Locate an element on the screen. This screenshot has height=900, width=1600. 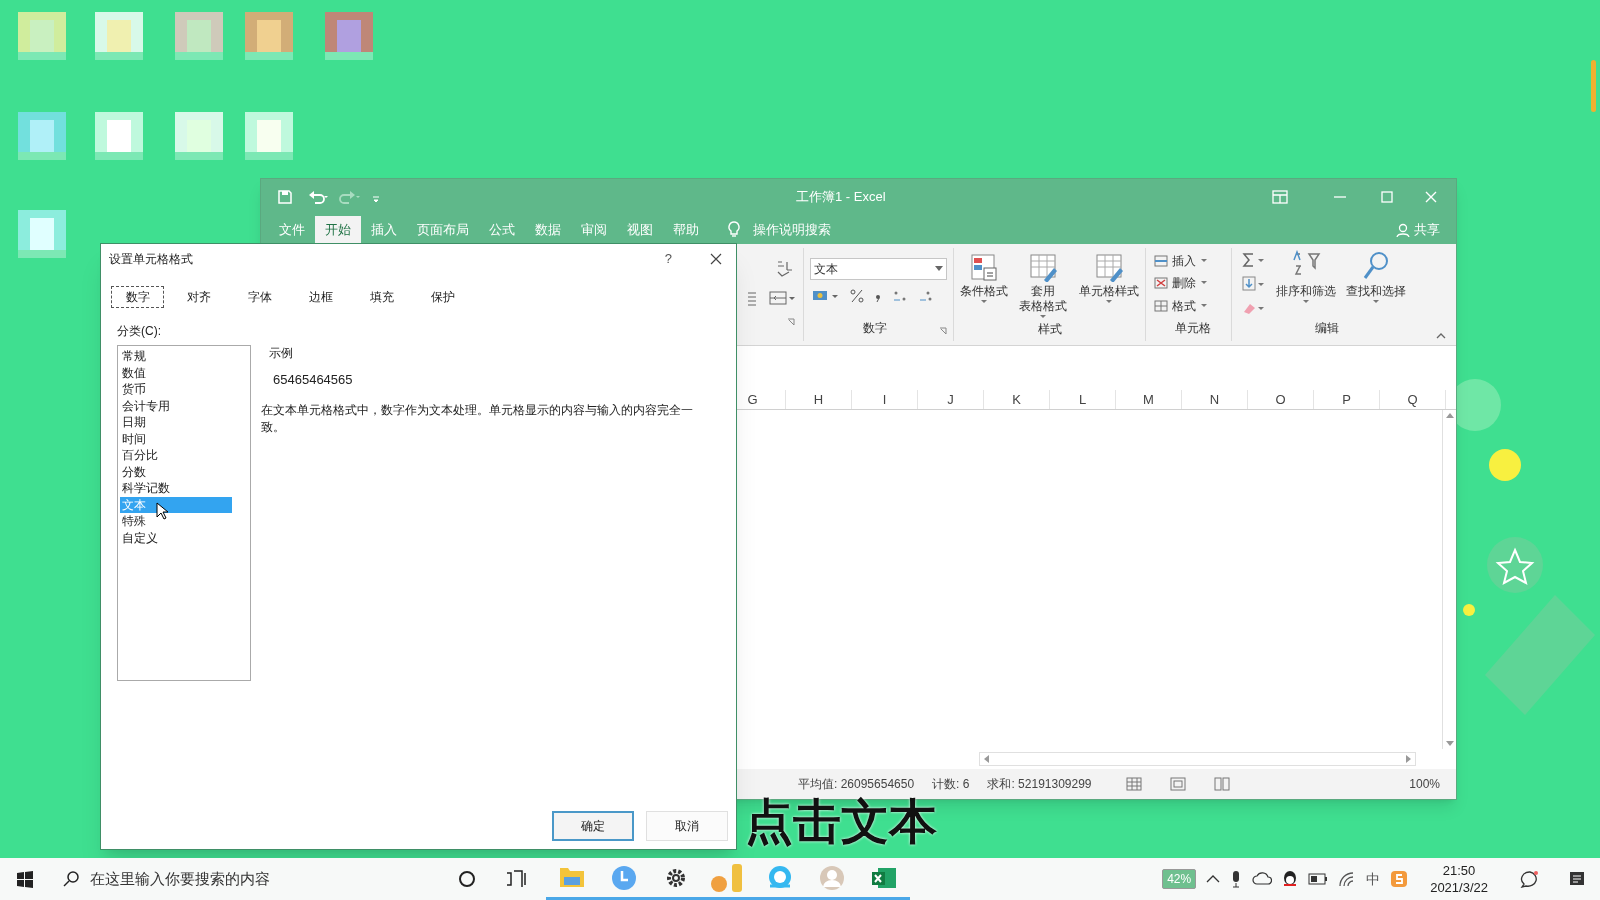
battery-icon is located at coordinates (1318, 879).